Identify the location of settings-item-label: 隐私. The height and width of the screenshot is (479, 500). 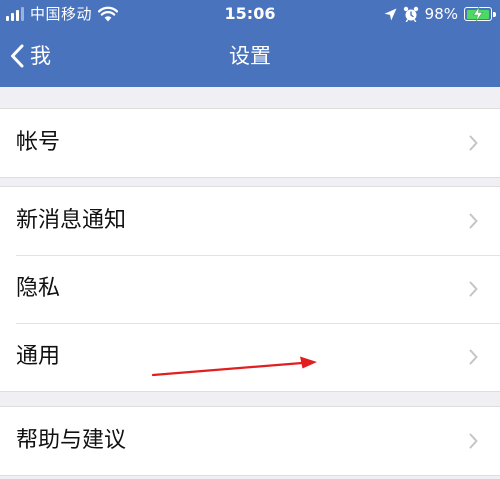
(38, 288).